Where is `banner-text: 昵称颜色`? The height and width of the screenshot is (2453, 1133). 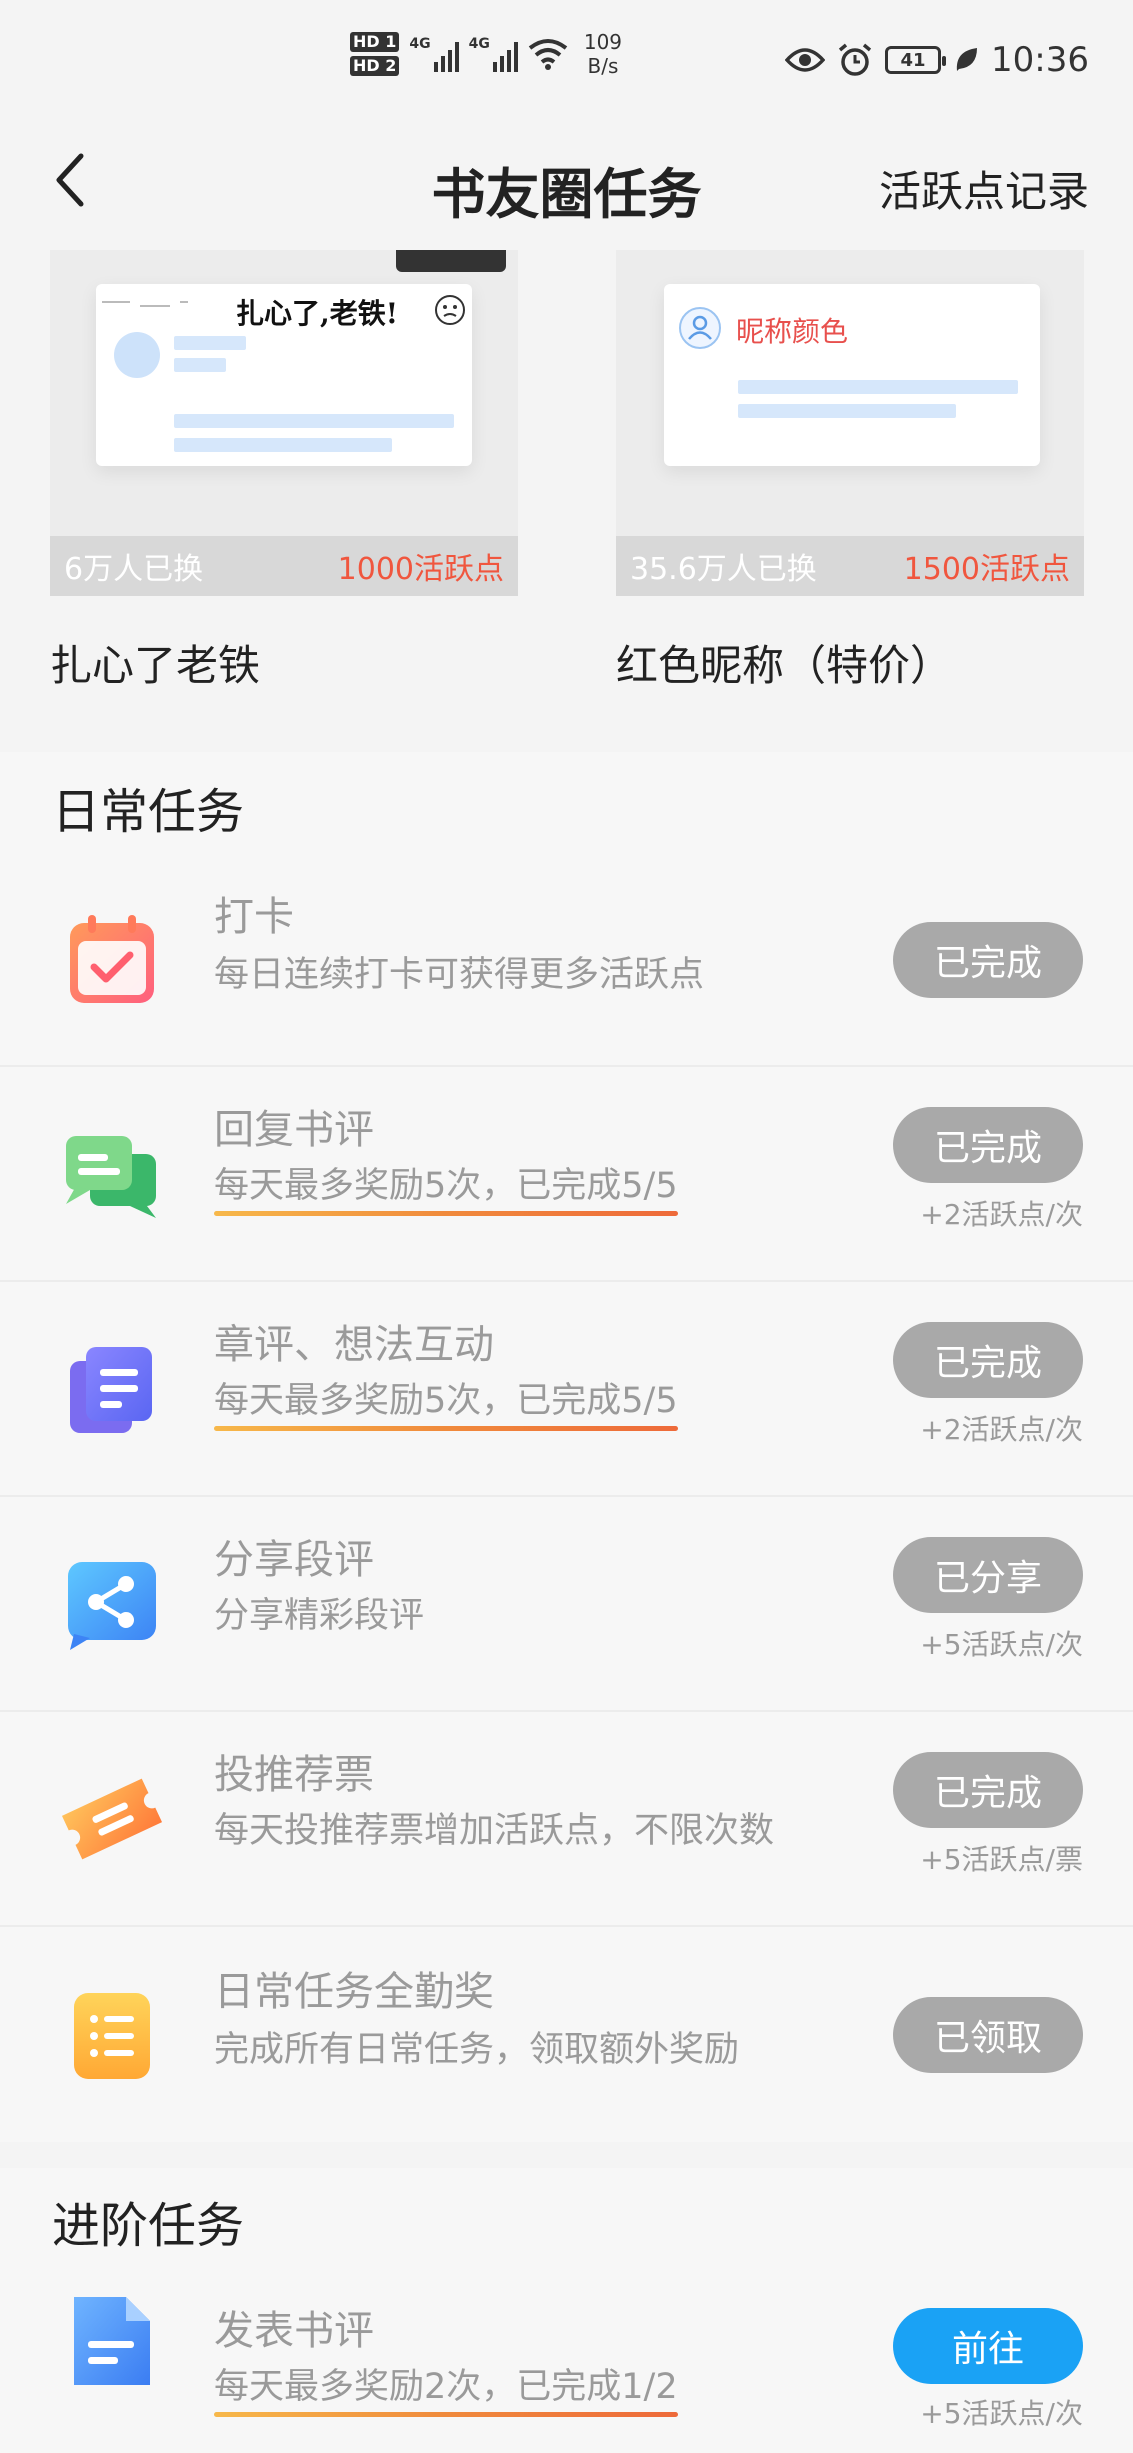
banner-text: 昵称颜色 is located at coordinates (792, 331).